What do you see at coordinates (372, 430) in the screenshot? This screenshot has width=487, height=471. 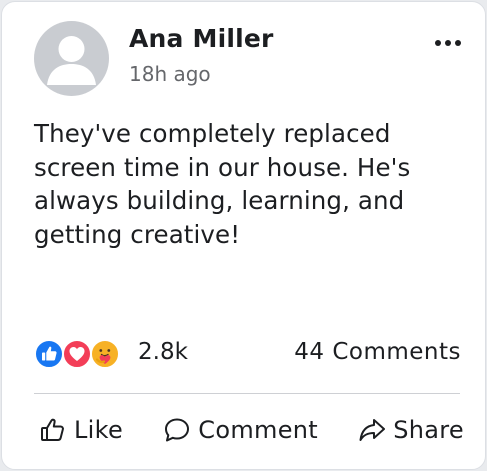 I see `share-arrow-icon` at bounding box center [372, 430].